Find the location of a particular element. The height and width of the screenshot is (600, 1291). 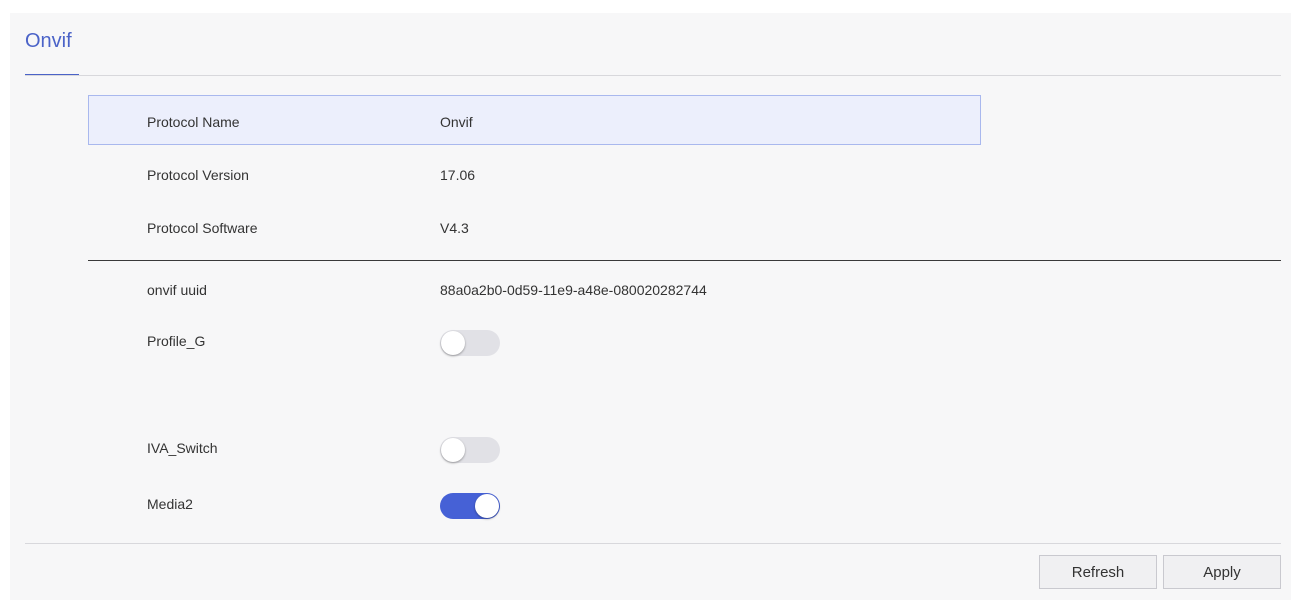

tab-onvif: Onvif is located at coordinates (48, 41).